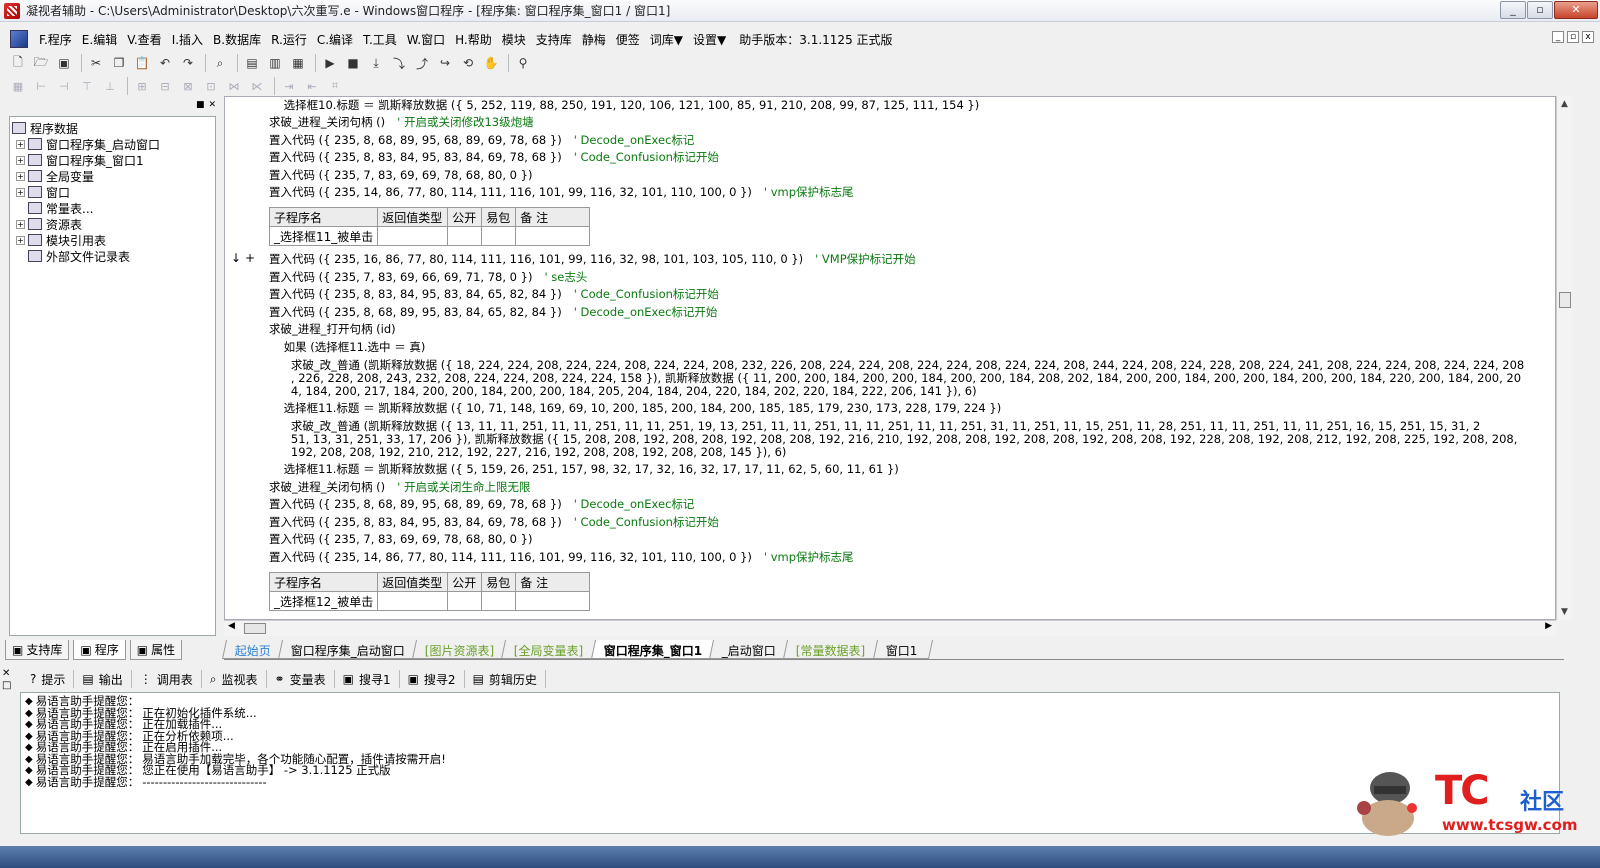 The height and width of the screenshot is (868, 1600). Describe the element at coordinates (110, 86) in the screenshot. I see `align-top-icon: ⊥` at that location.